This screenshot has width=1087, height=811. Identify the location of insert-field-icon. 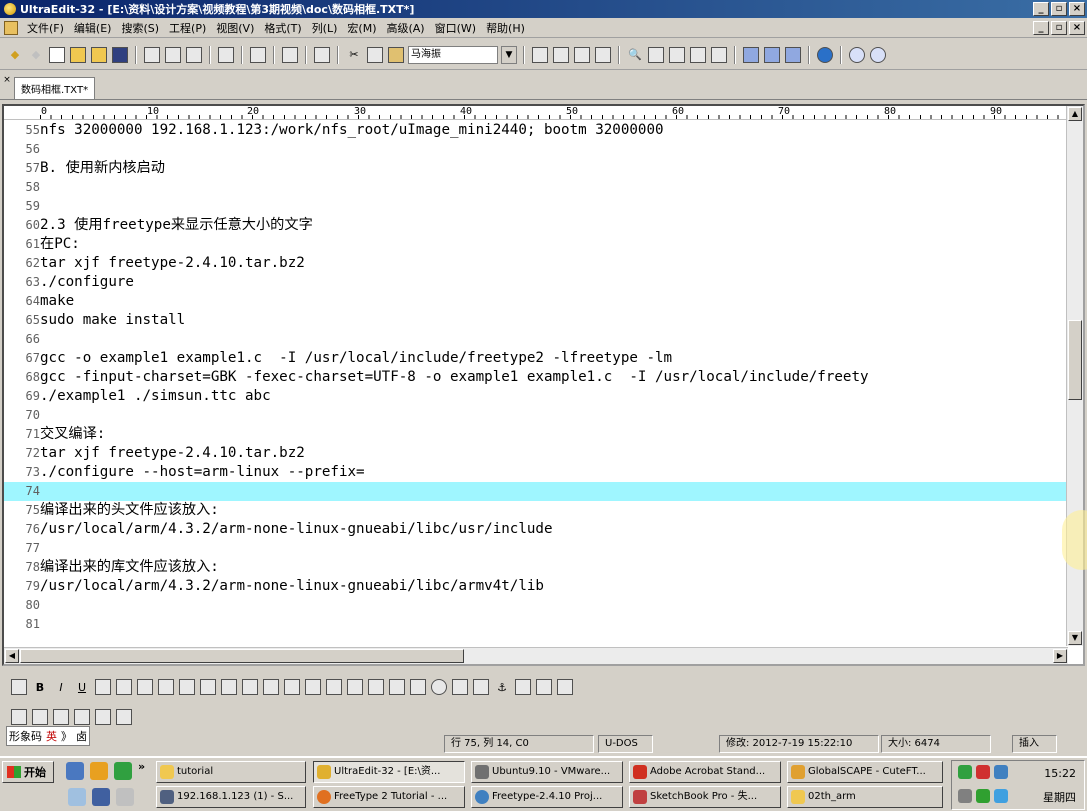
(376, 687).